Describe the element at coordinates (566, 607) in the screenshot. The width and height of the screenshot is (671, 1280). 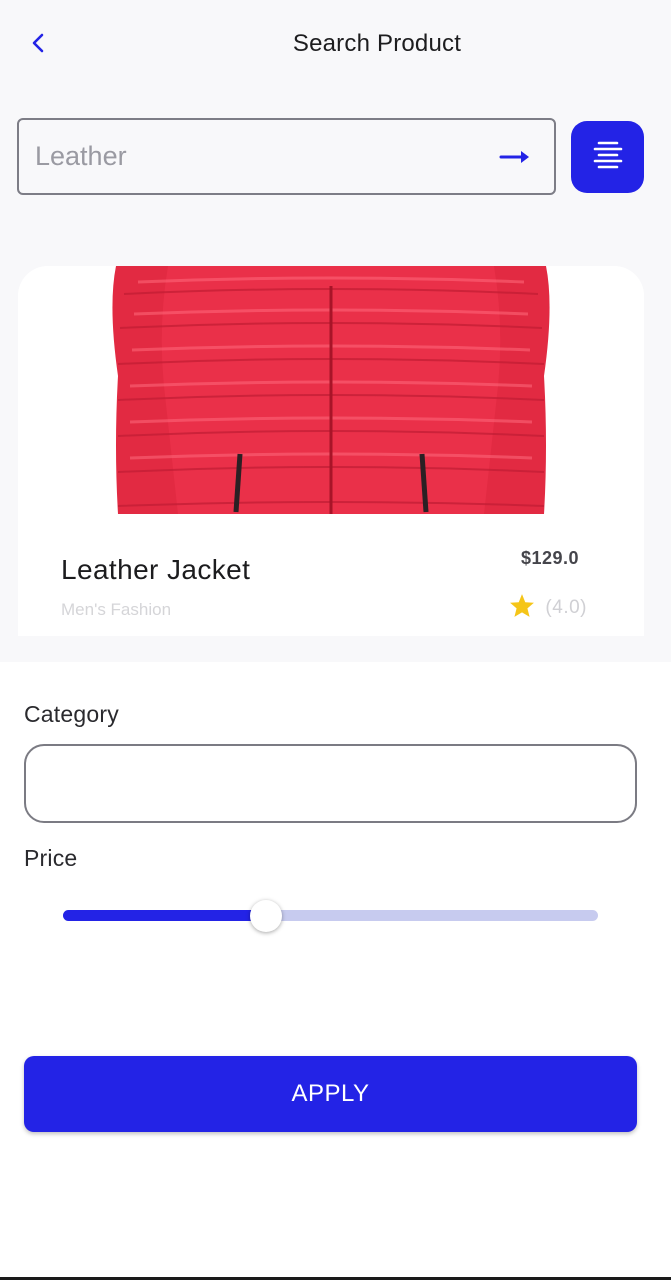
I see `rating-value: (4.0)` at that location.